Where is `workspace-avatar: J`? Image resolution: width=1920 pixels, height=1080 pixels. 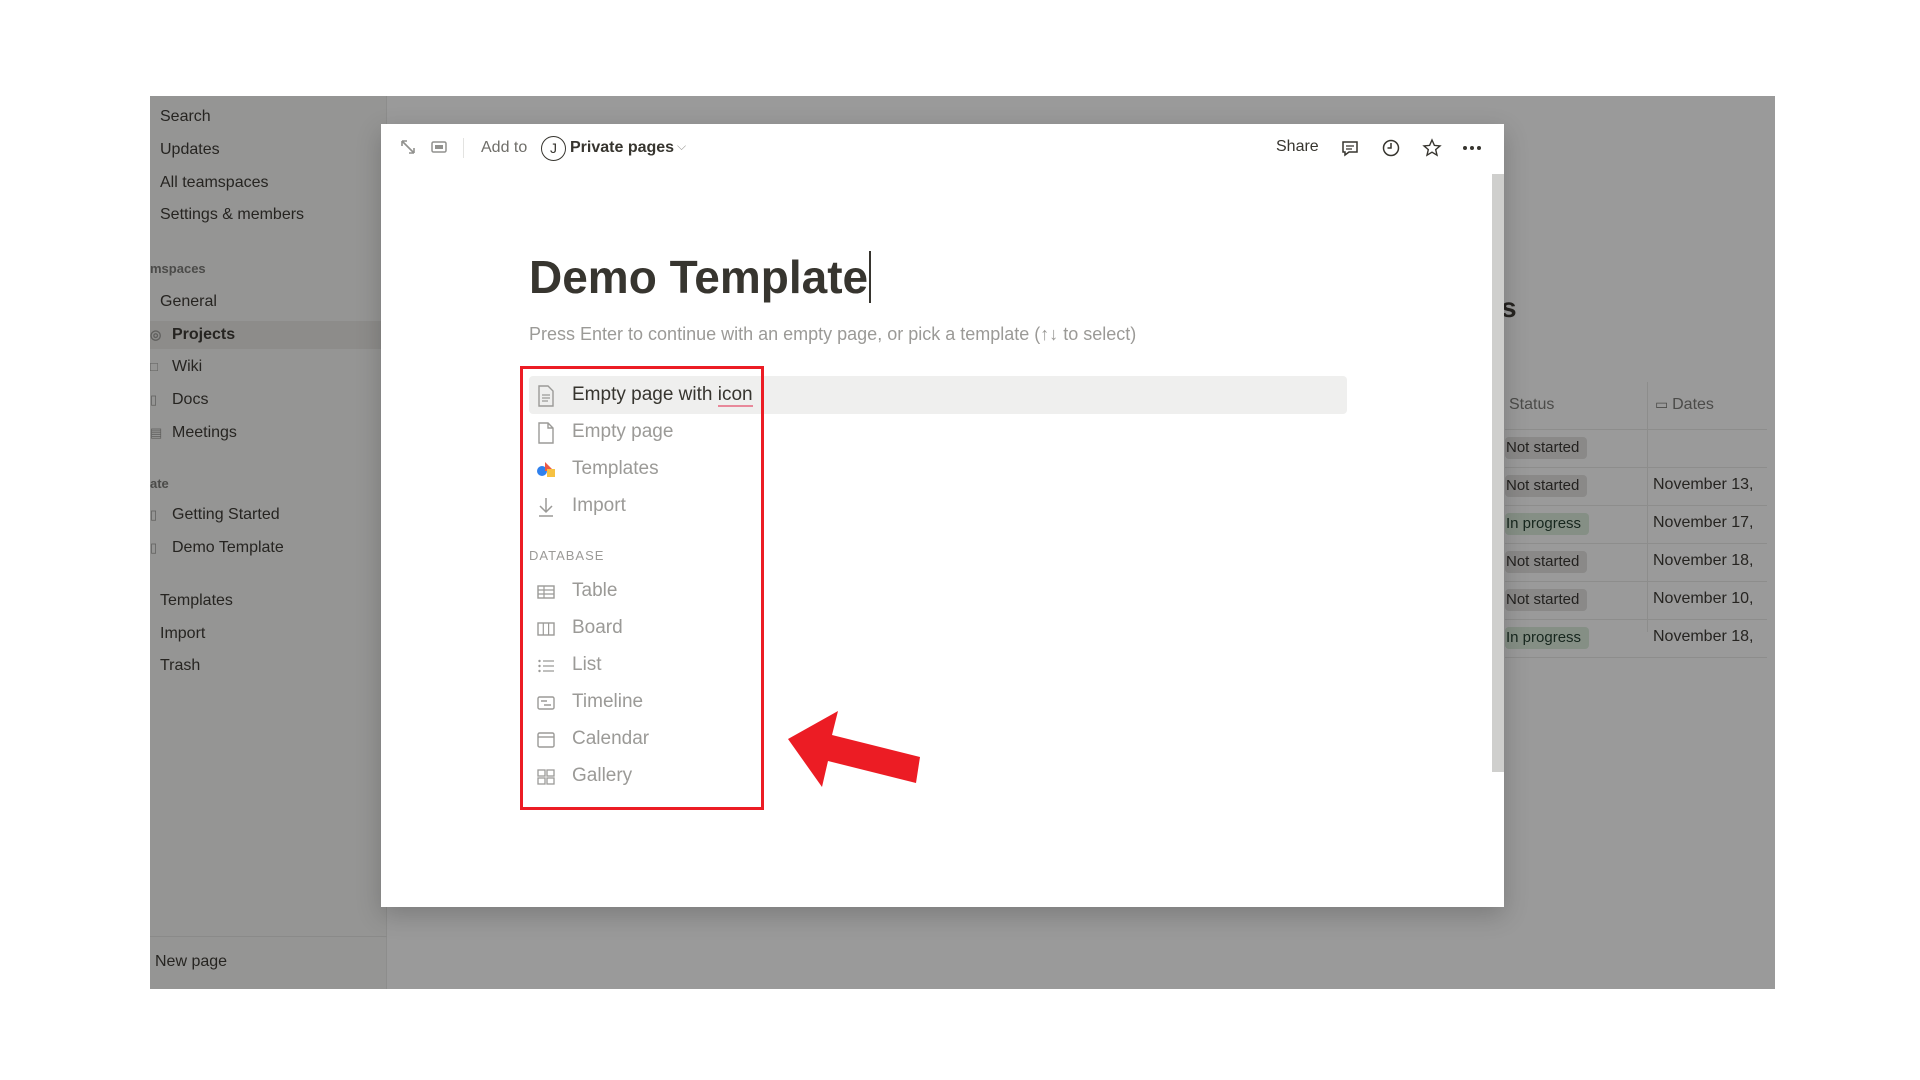
workspace-avatar: J is located at coordinates (553, 148).